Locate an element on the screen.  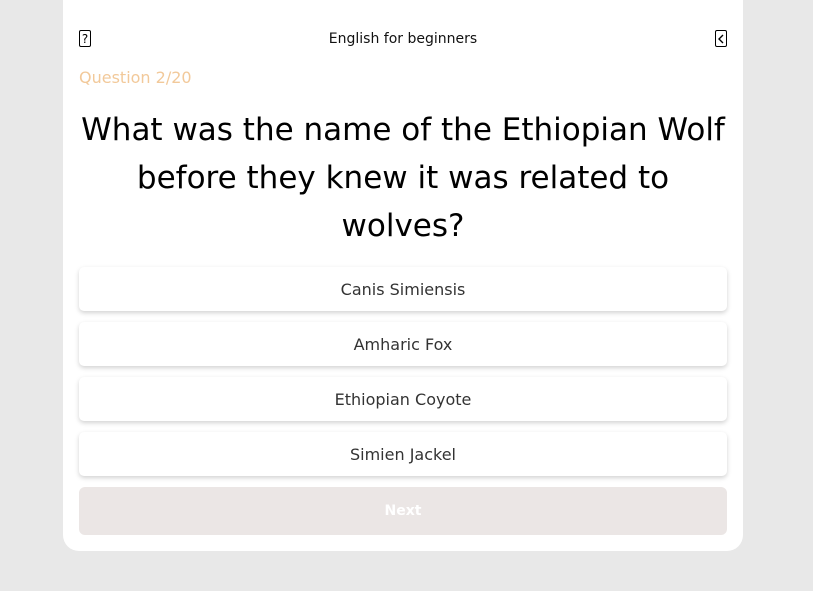
quiz-header: ? English for beginners is located at coordinates (403, 40).